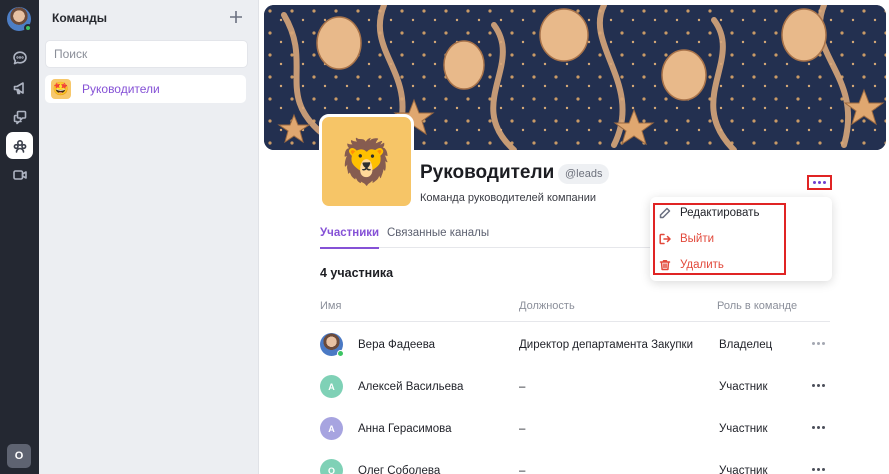  I want to click on menu-item-label: Выйти, so click(697, 239).